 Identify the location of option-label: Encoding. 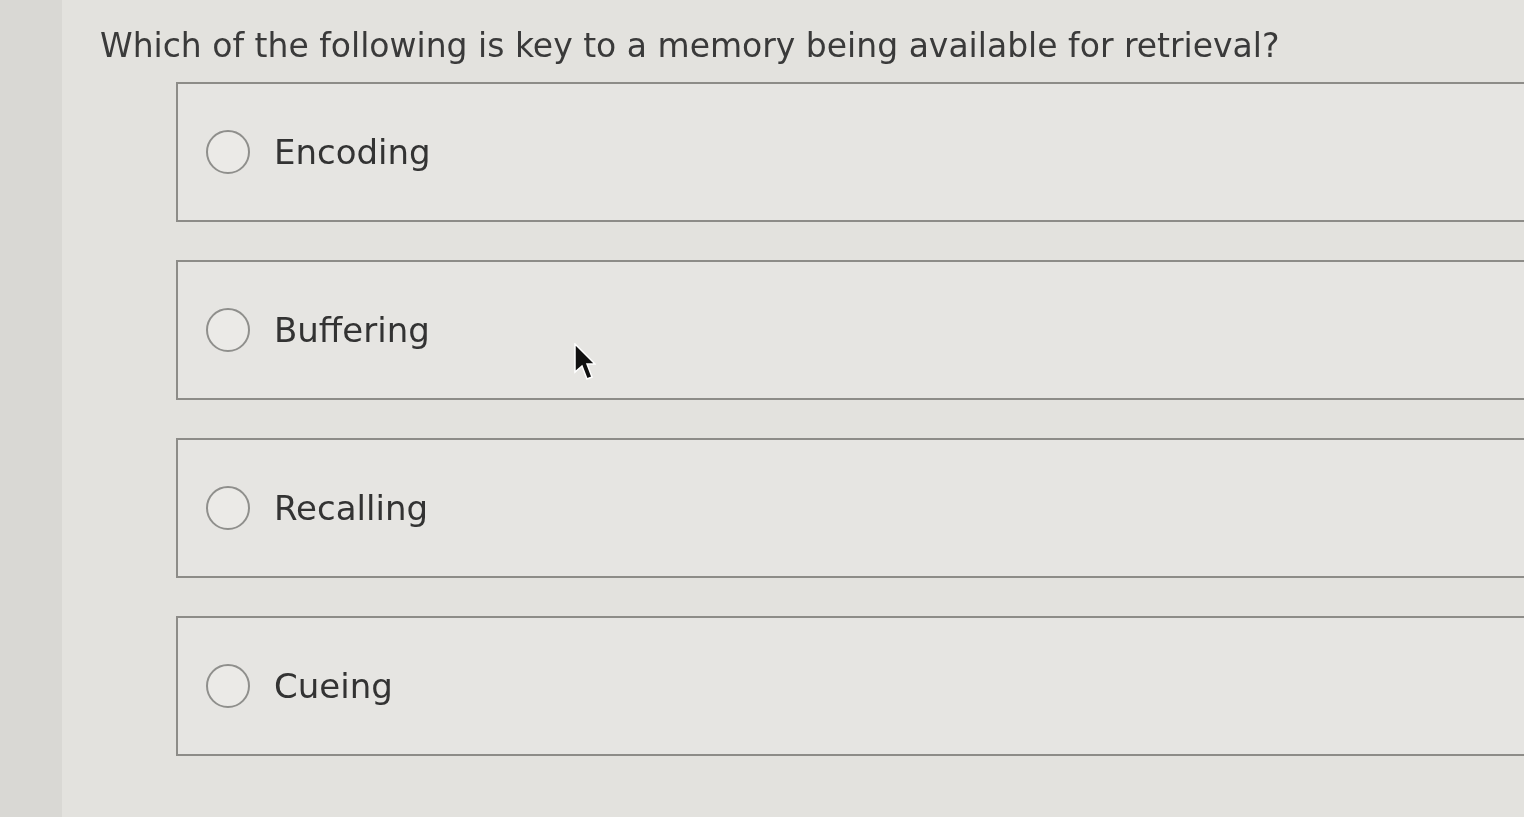
(352, 152).